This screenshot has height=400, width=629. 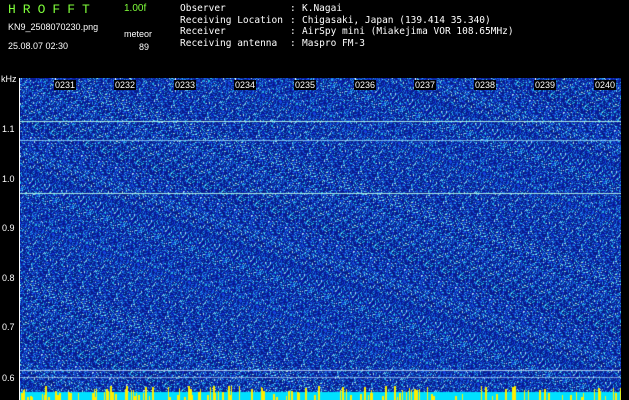 What do you see at coordinates (52, 9) in the screenshot?
I see `app-logo: HROFFT` at bounding box center [52, 9].